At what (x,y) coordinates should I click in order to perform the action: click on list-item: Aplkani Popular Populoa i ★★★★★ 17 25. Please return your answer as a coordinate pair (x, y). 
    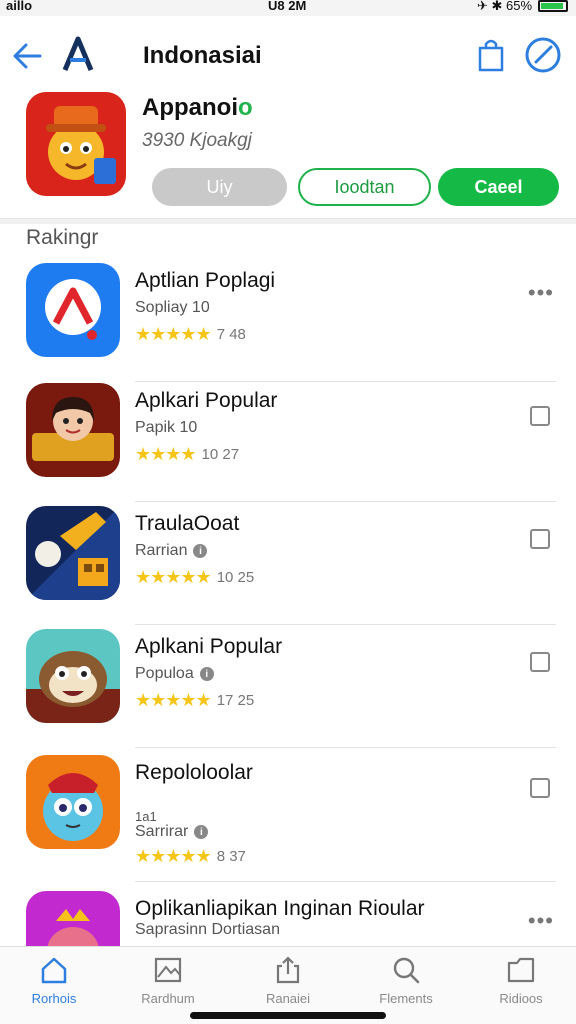
    Looking at the image, I should click on (288, 686).